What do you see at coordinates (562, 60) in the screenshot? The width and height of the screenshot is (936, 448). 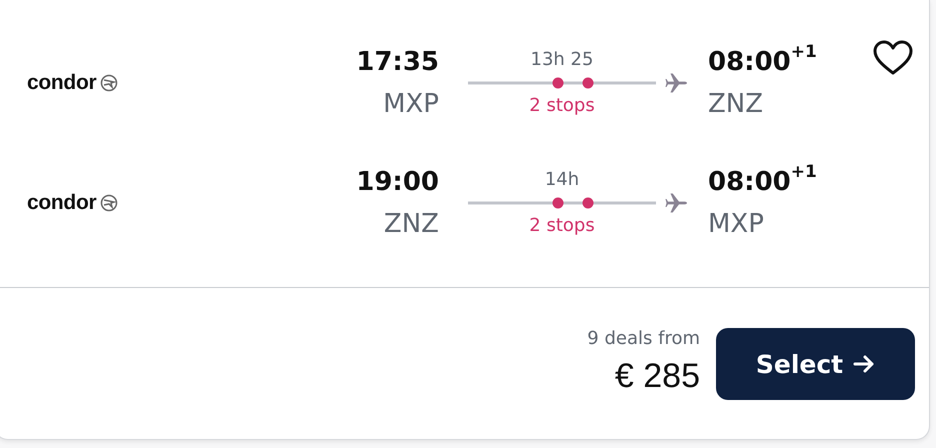 I see `flight-duration: 13h 25` at bounding box center [562, 60].